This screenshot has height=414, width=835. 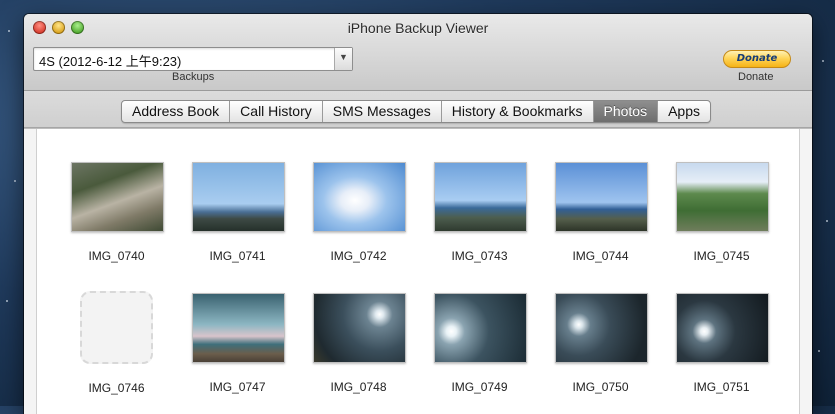 I want to click on photo-label: IMG_0748, so click(x=358, y=387).